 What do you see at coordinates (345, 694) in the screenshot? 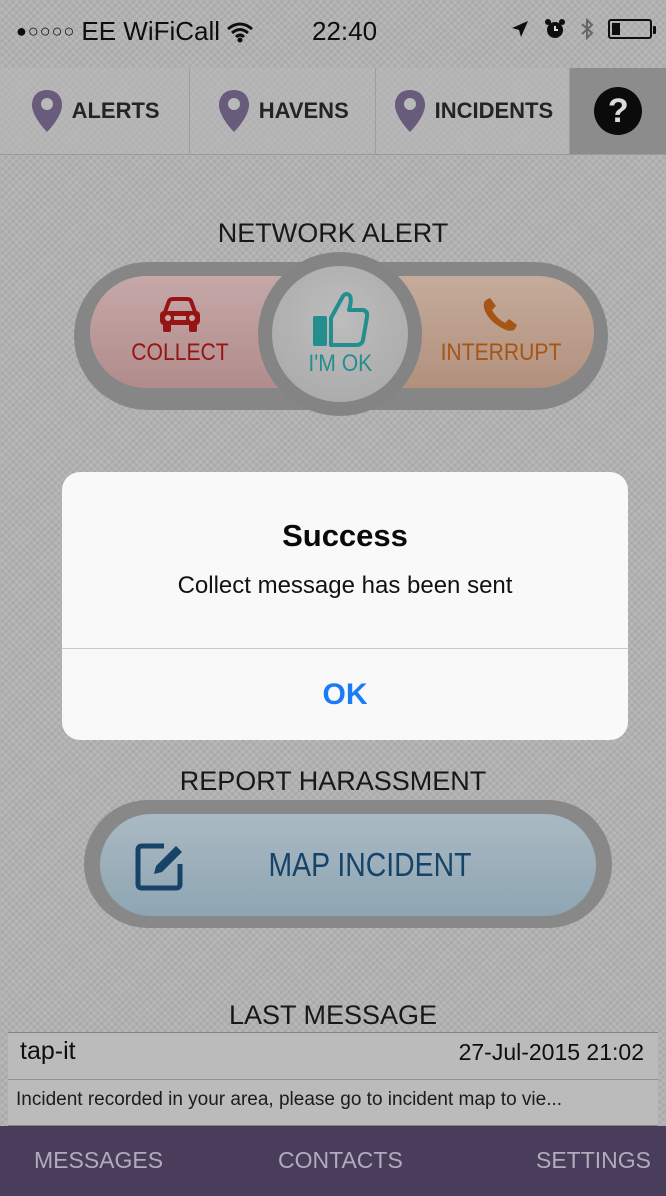
I see `dialog-ok-button: OK` at bounding box center [345, 694].